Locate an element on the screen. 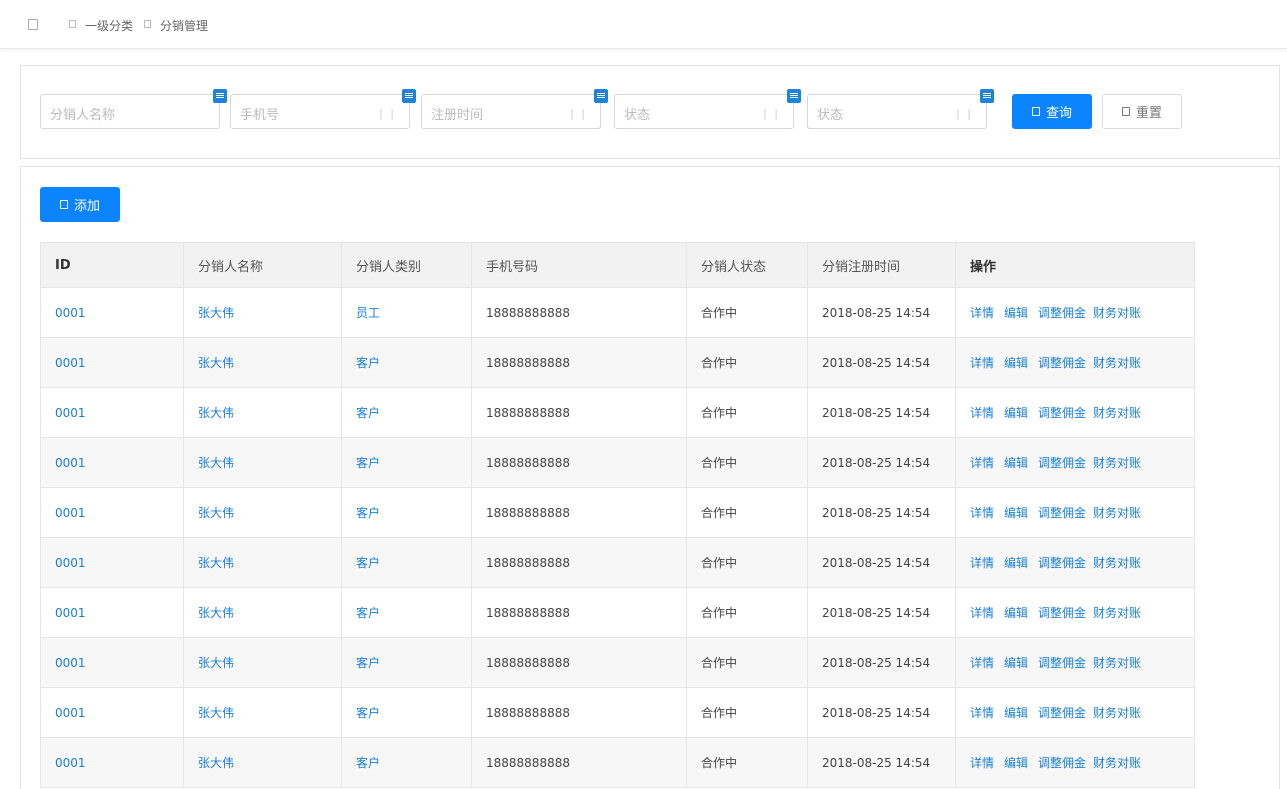 The image size is (1287, 789). table-header: ID 分销人名称 分销人类别 手机号码 分销人状态 分销注册时间 操作 is located at coordinates (617, 265).